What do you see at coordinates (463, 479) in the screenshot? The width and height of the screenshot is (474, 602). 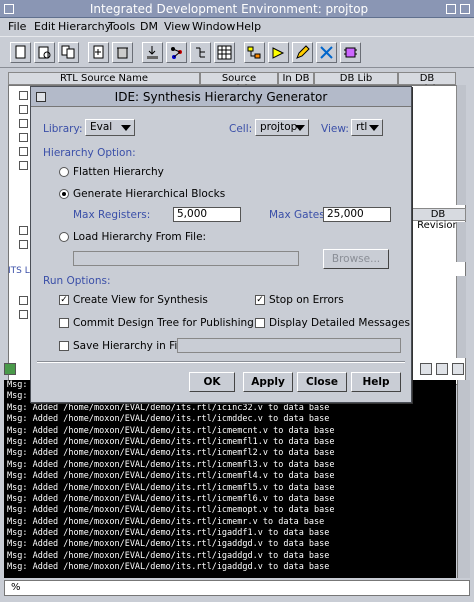 I see `console-scrollbar` at bounding box center [463, 479].